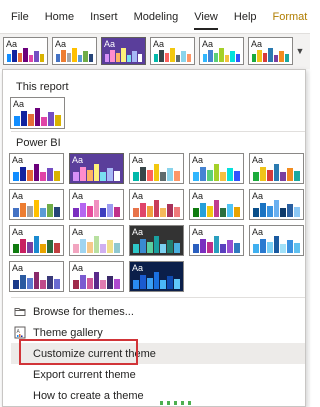  What do you see at coordinates (206, 21) in the screenshot?
I see `tab-view: View` at bounding box center [206, 21].